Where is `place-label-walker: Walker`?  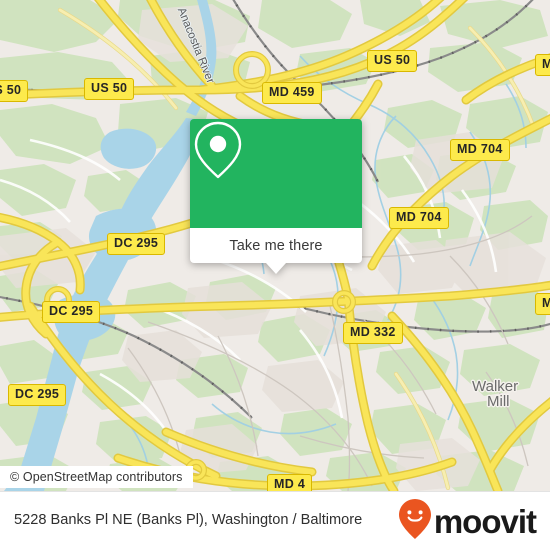 place-label-walker: Walker is located at coordinates (495, 386).